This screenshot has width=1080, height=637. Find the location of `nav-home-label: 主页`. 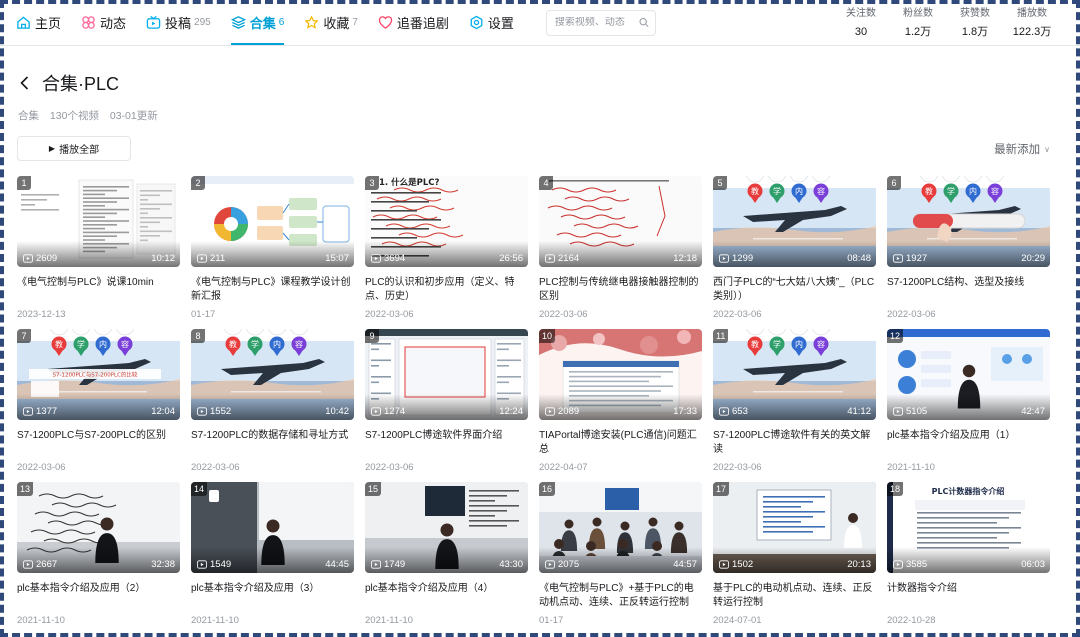

nav-home-label: 主页 is located at coordinates (48, 23).